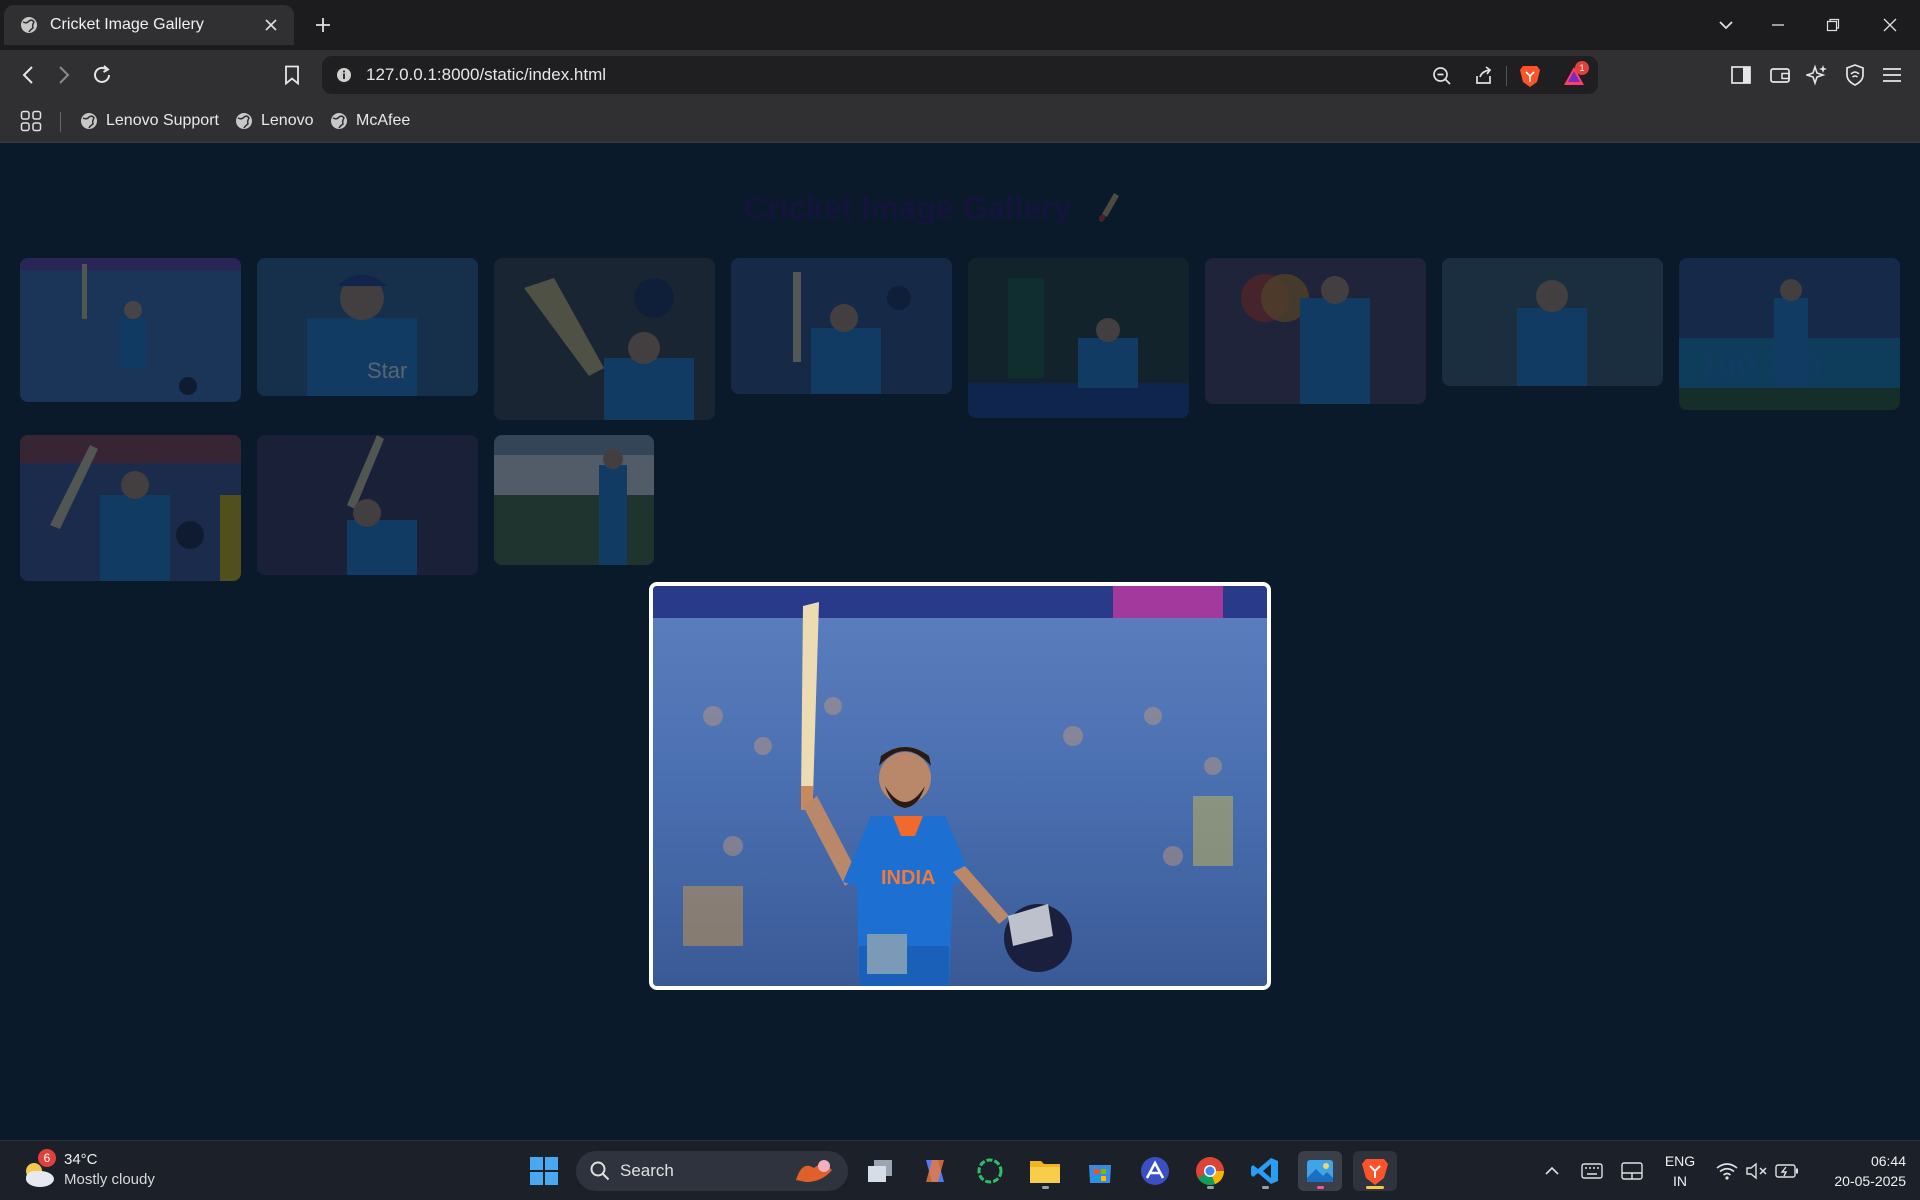 Image resolution: width=1920 pixels, height=1200 pixels. I want to click on lang-region: IN, so click(1680, 1181).